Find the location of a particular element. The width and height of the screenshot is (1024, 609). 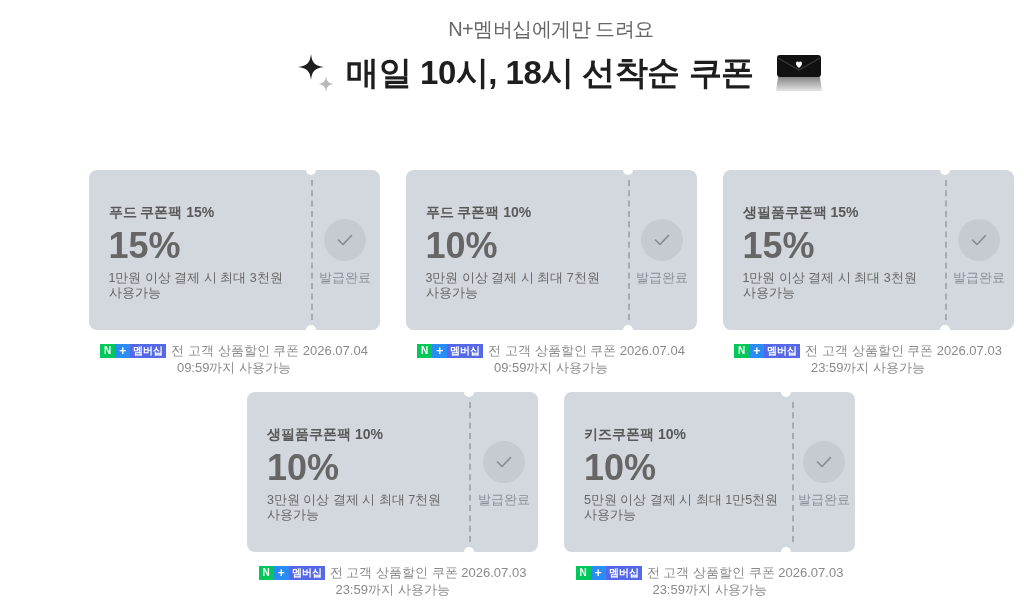

subtitle: N+멤버십에게만 드려요 is located at coordinates (551, 29).